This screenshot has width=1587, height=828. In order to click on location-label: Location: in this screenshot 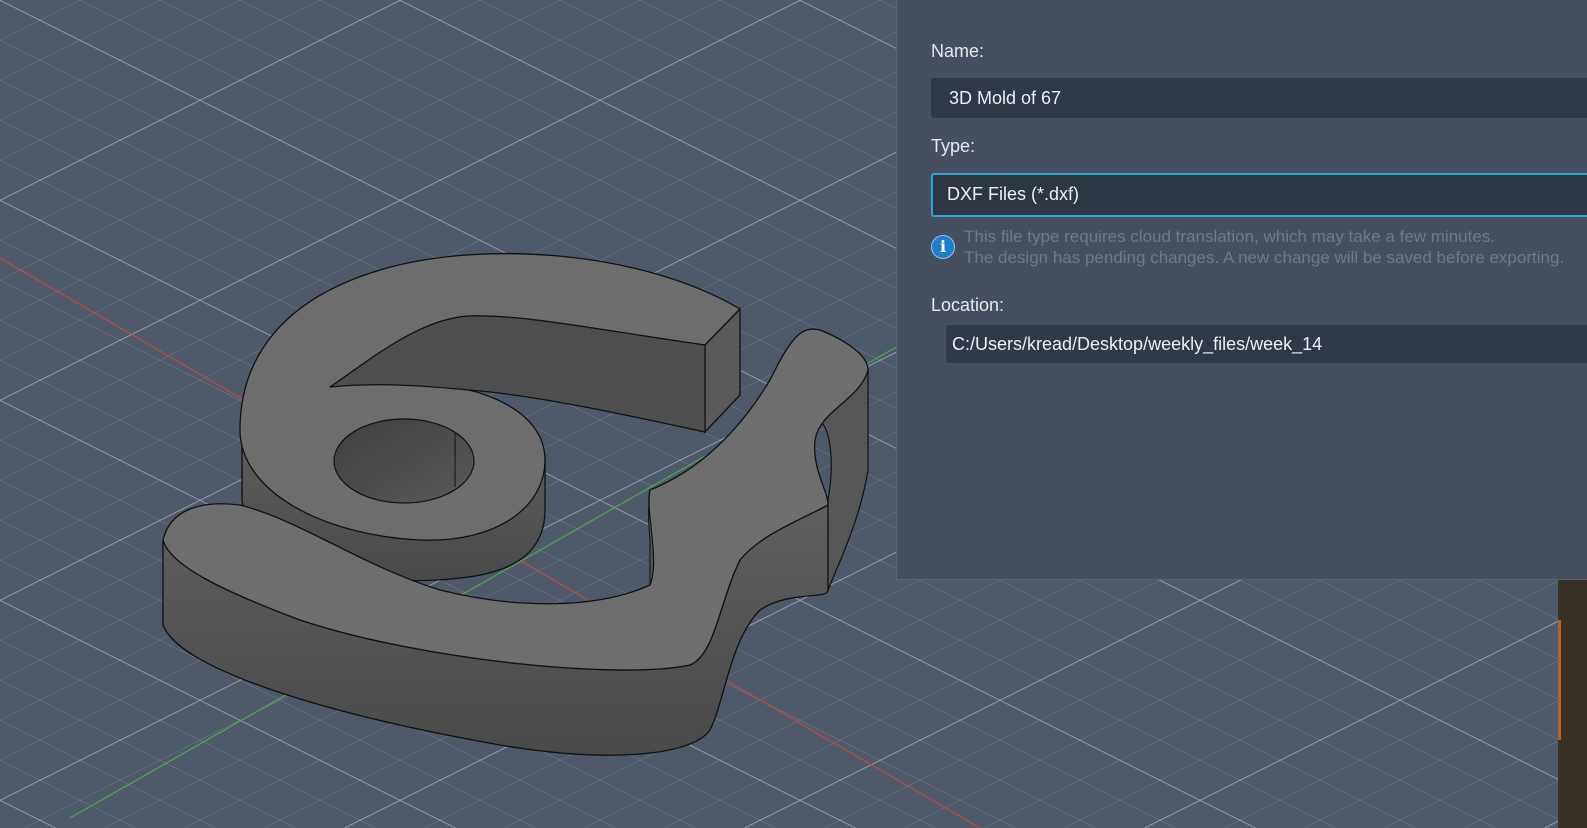, I will do `click(968, 305)`.